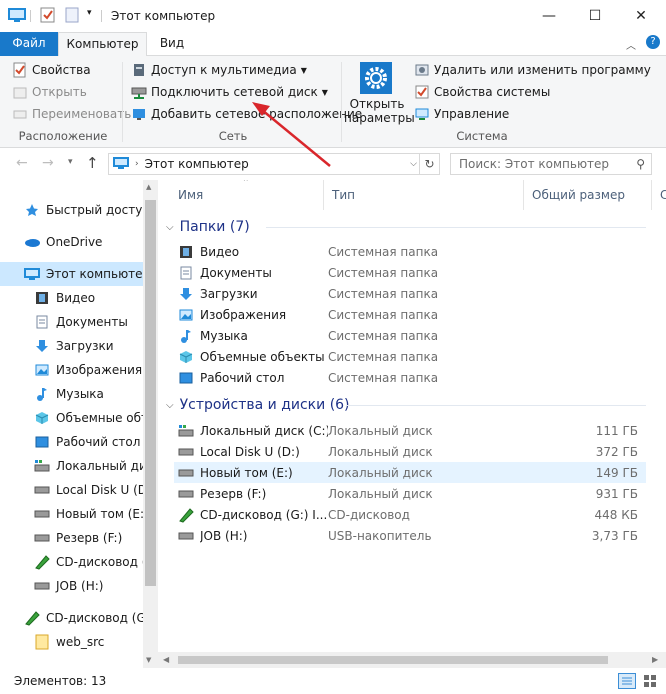 The width and height of the screenshot is (666, 694). Describe the element at coordinates (410, 493) in the screenshot. I see `list-item: Резерв (F:) Локальный диск 931 ГБ` at that location.